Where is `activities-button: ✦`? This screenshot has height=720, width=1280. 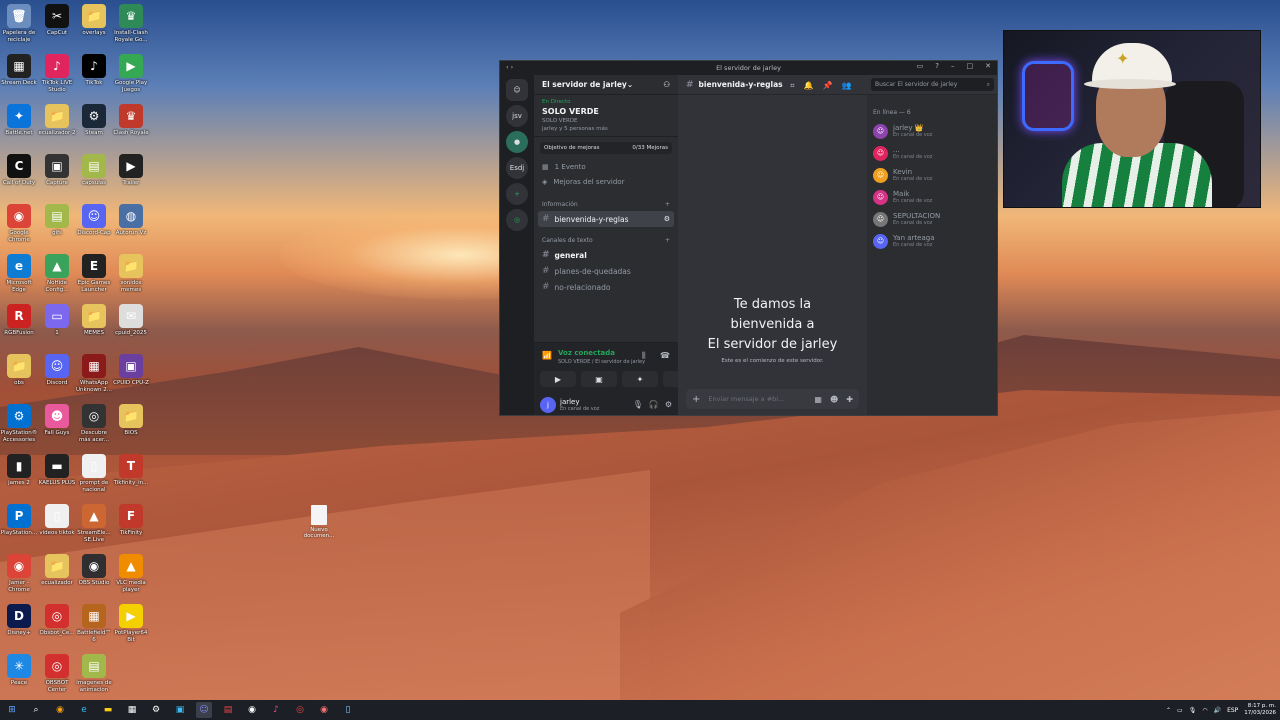
activities-button: ✦ is located at coordinates (640, 379).